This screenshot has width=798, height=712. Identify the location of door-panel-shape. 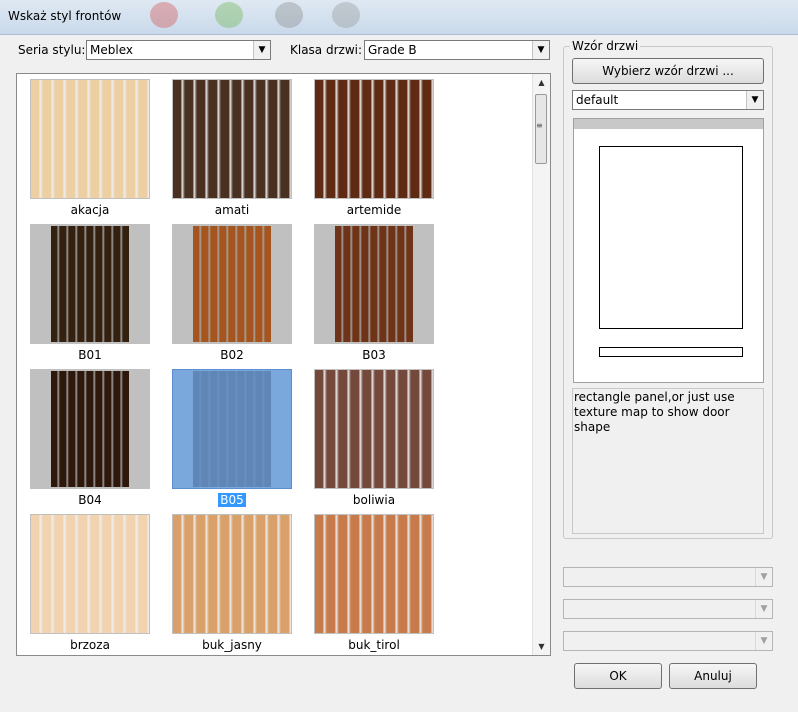
(671, 237).